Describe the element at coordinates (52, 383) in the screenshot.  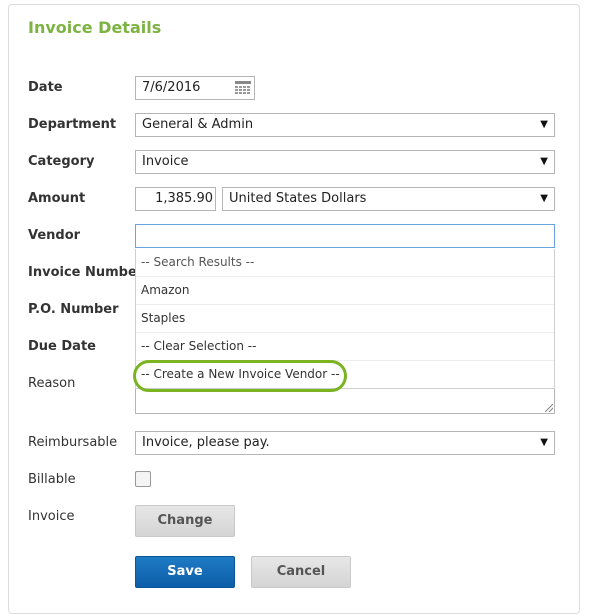
I see `reason-label: Reason` at that location.